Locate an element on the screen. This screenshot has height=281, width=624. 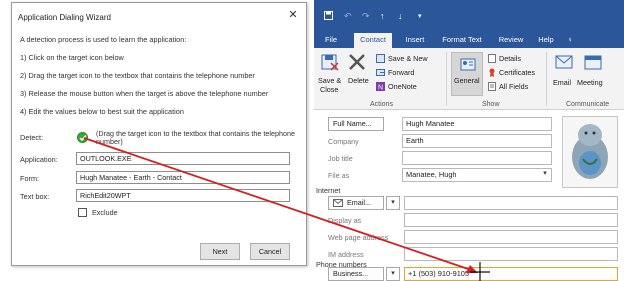
application-label: Application: is located at coordinates (39, 159).